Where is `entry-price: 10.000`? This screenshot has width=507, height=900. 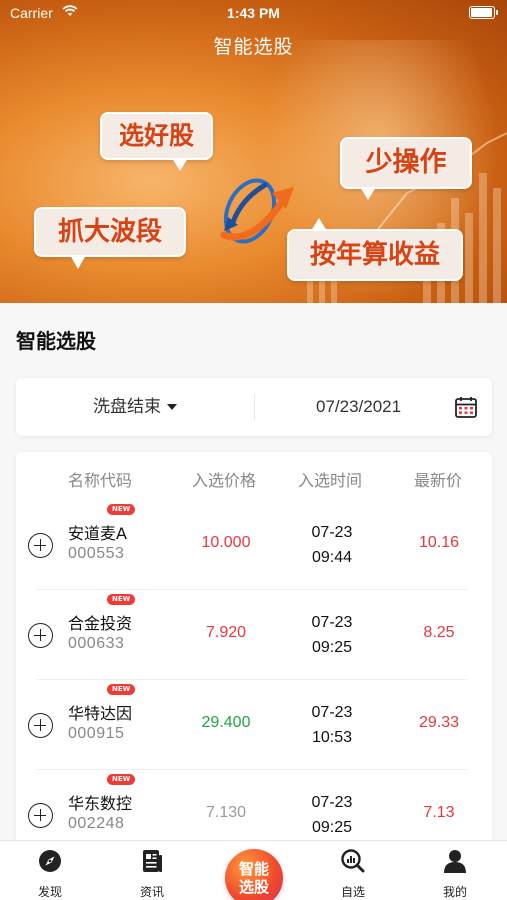 entry-price: 10.000 is located at coordinates (226, 542).